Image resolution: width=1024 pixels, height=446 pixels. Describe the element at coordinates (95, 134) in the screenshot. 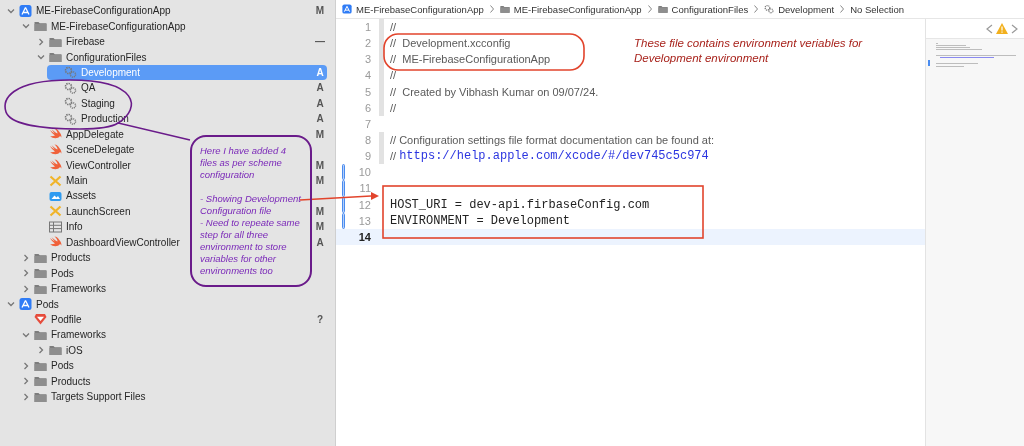

I see `navigator-item: AppDelegate` at that location.